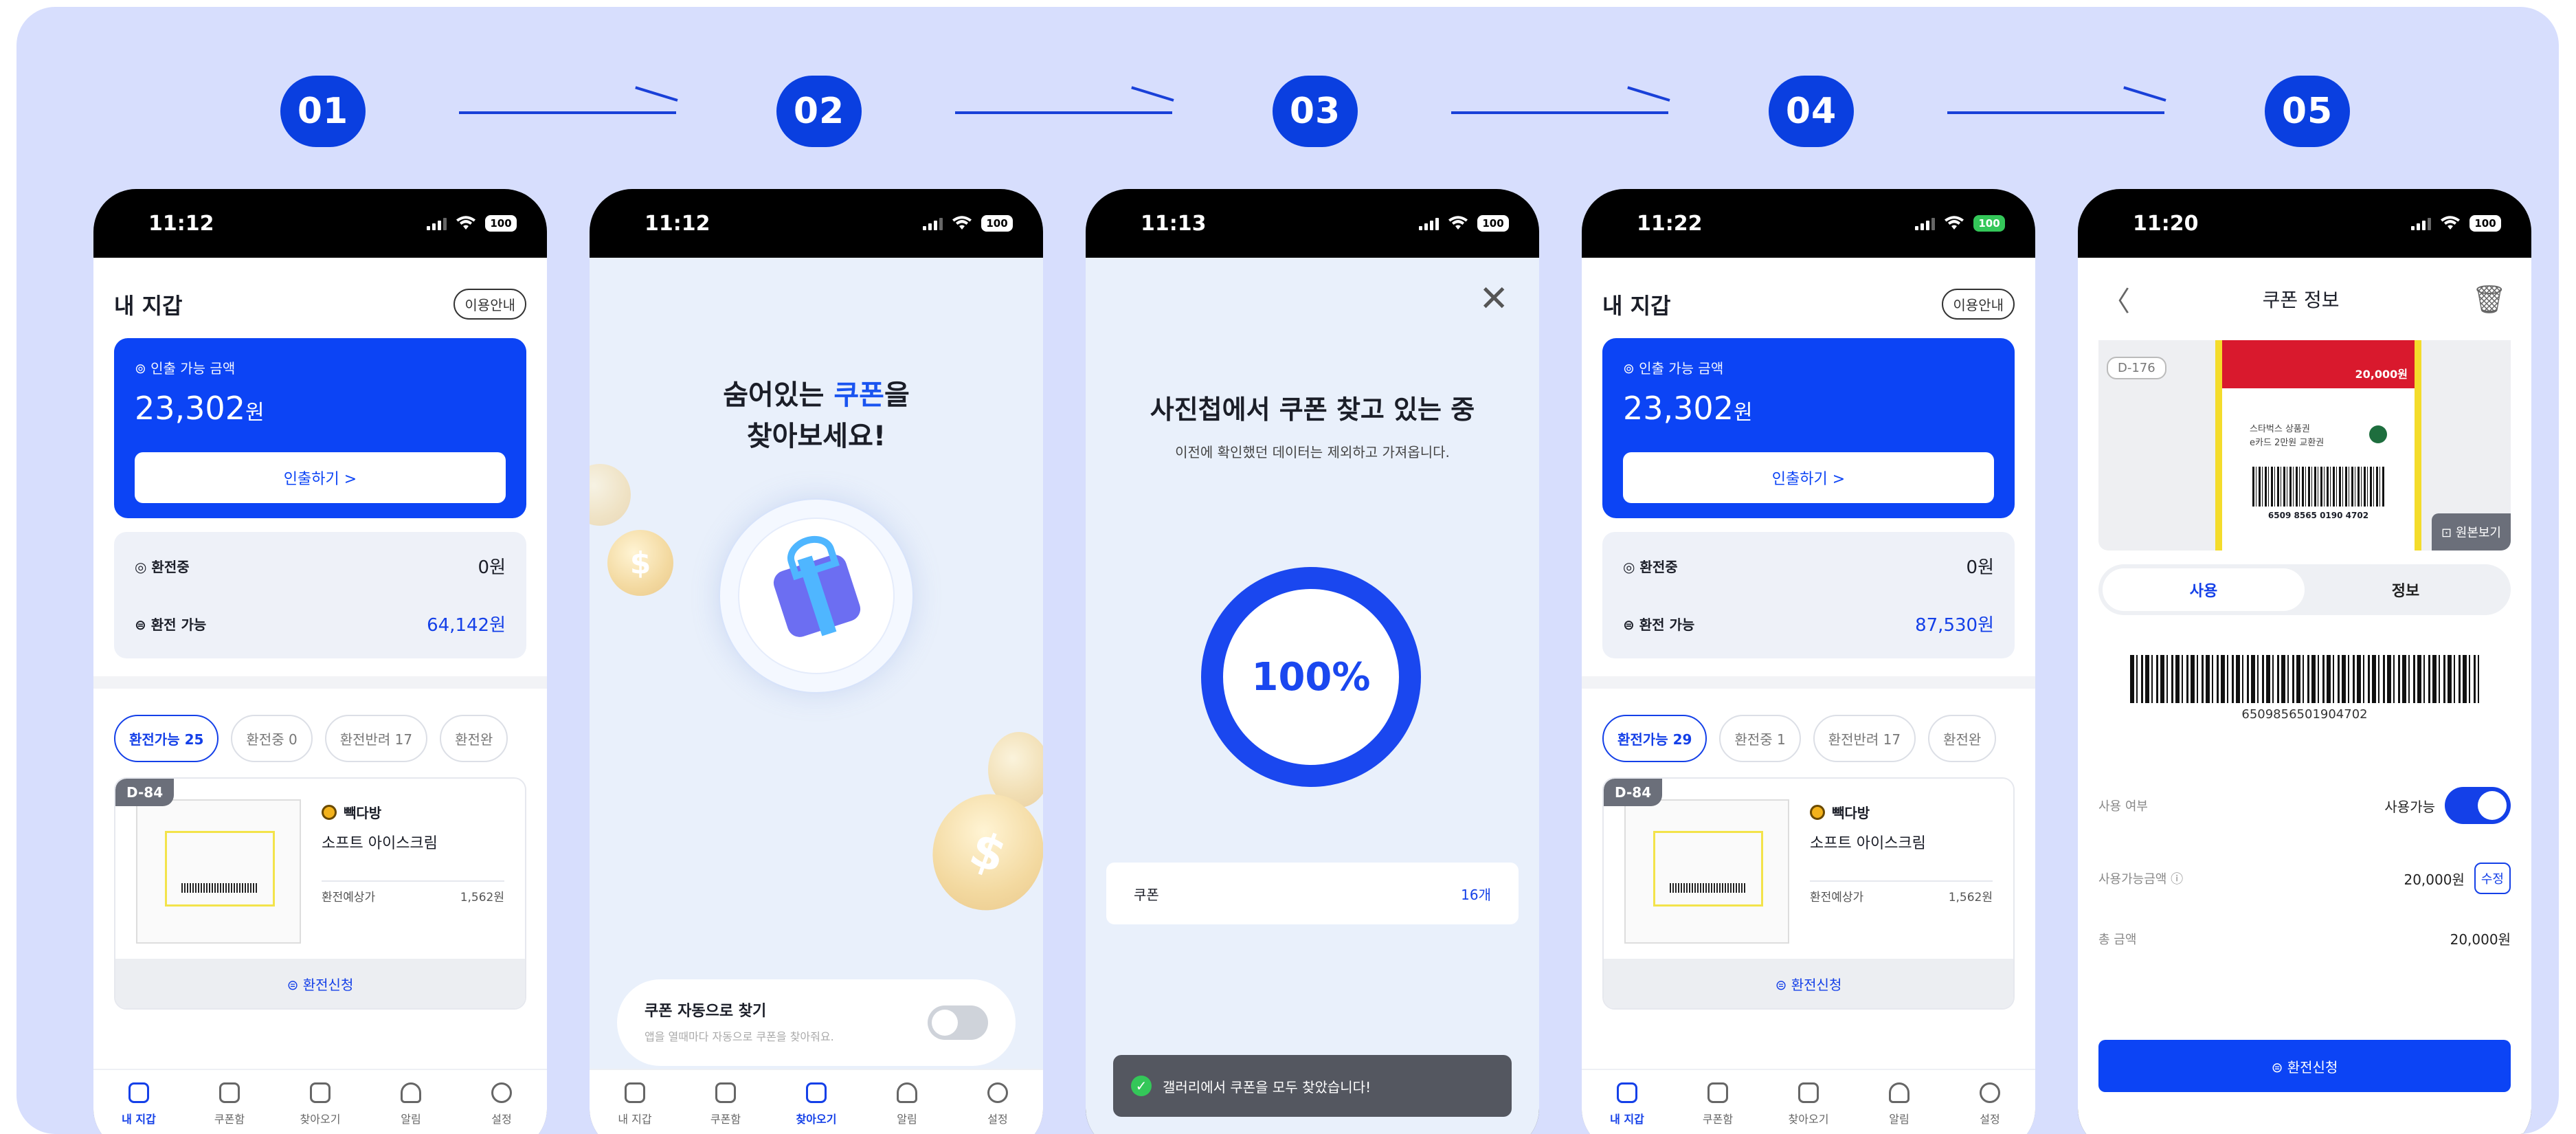 The image size is (2576, 1134). Describe the element at coordinates (1494, 299) in the screenshot. I see `close-icon: ✕` at that location.